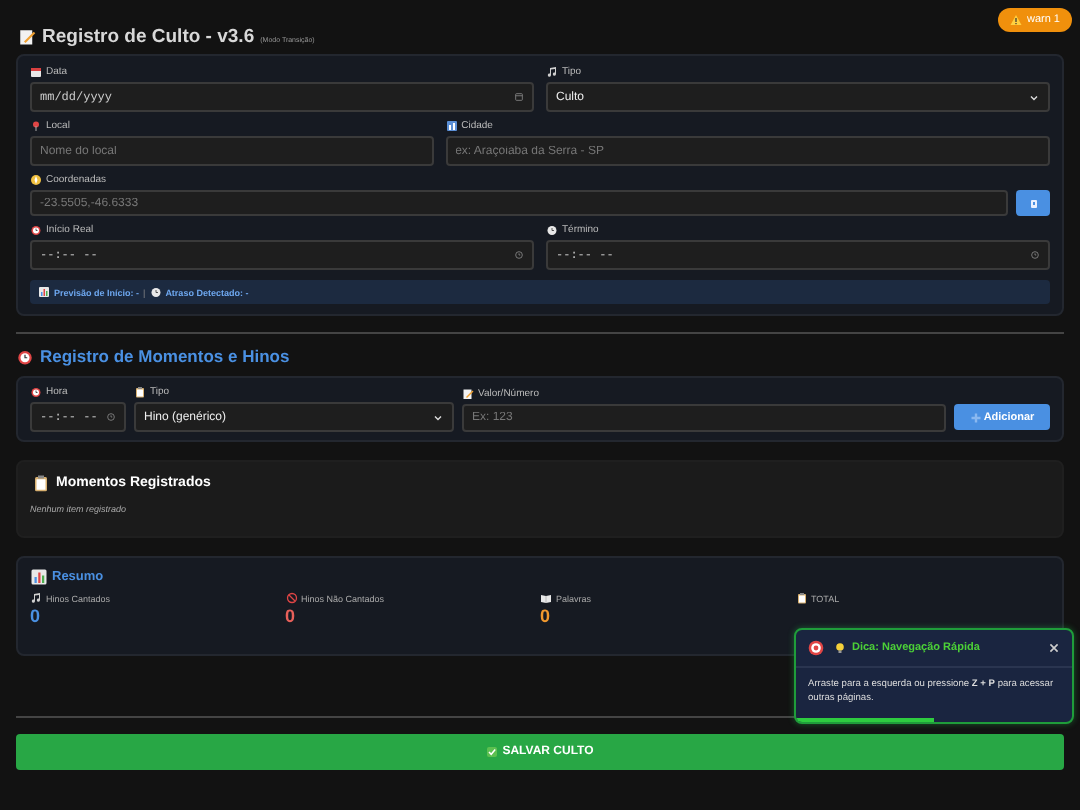 The width and height of the screenshot is (1080, 810). Describe the element at coordinates (36, 180) in the screenshot. I see `compass-icon` at that location.